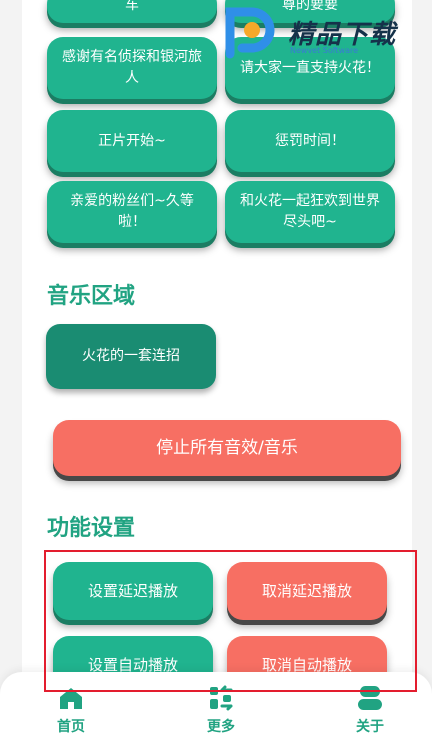 Image resolution: width=432 pixels, height=750 pixels. Describe the element at coordinates (71, 727) in the screenshot. I see `nav-item-home-label: 首页` at that location.